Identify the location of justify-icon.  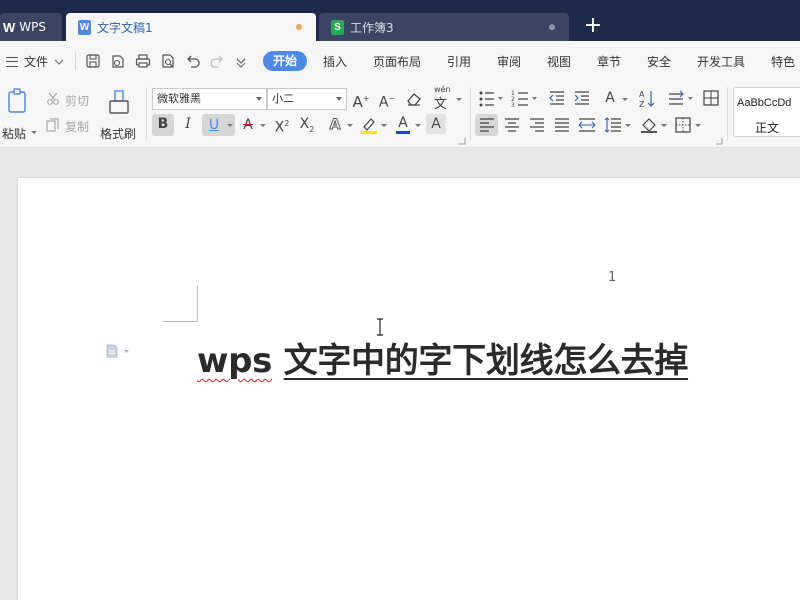
(562, 125).